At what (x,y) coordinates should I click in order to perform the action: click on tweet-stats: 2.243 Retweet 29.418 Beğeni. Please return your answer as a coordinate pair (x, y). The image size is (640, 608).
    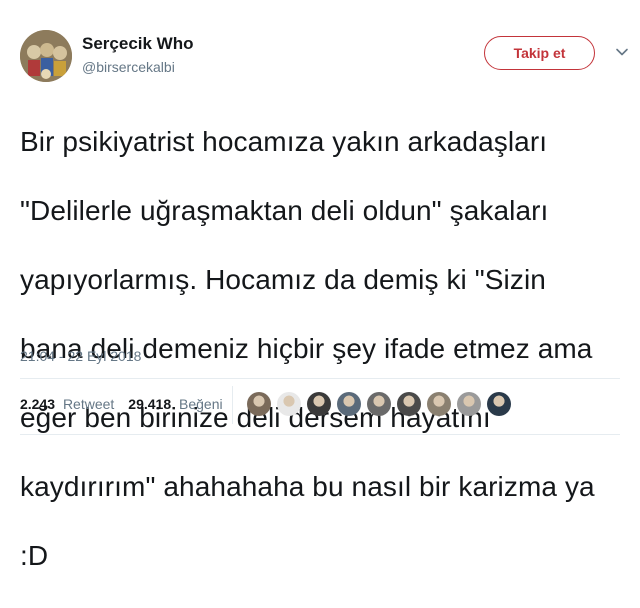
    Looking at the image, I should click on (128, 404).